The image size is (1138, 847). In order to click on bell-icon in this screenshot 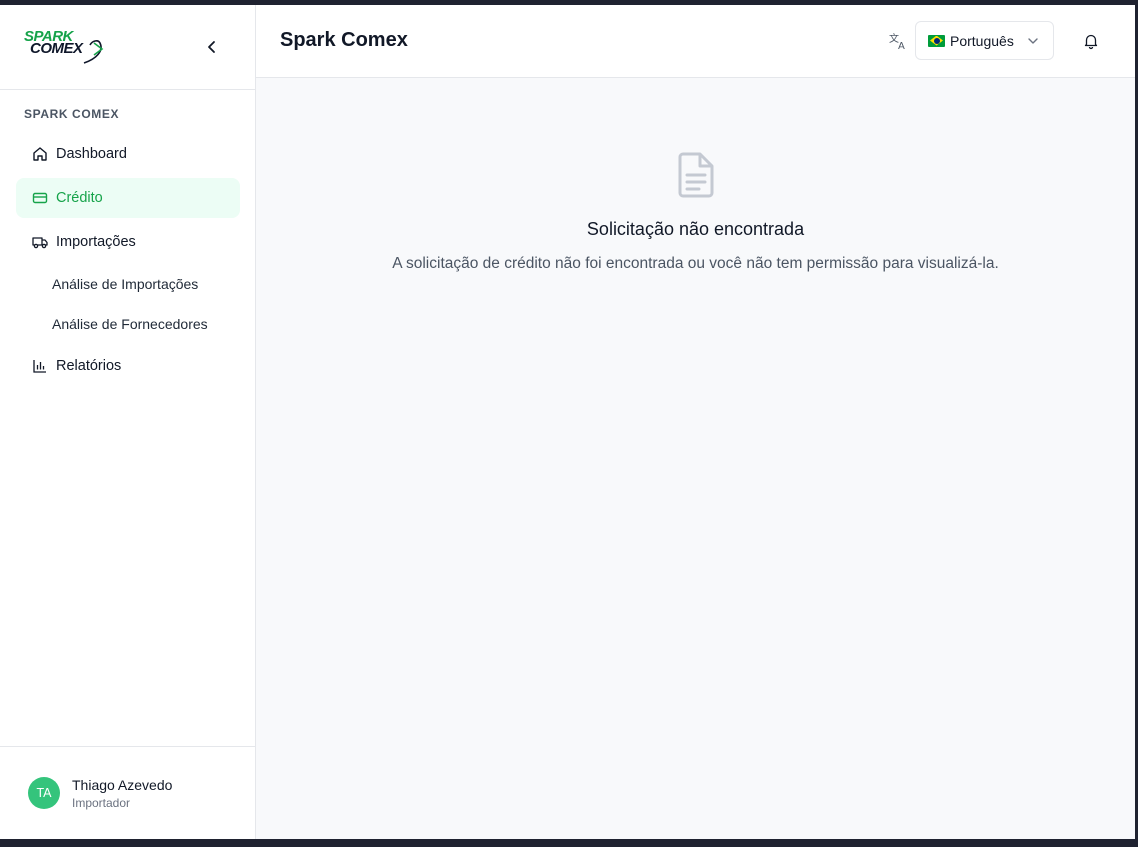, I will do `click(1091, 41)`.